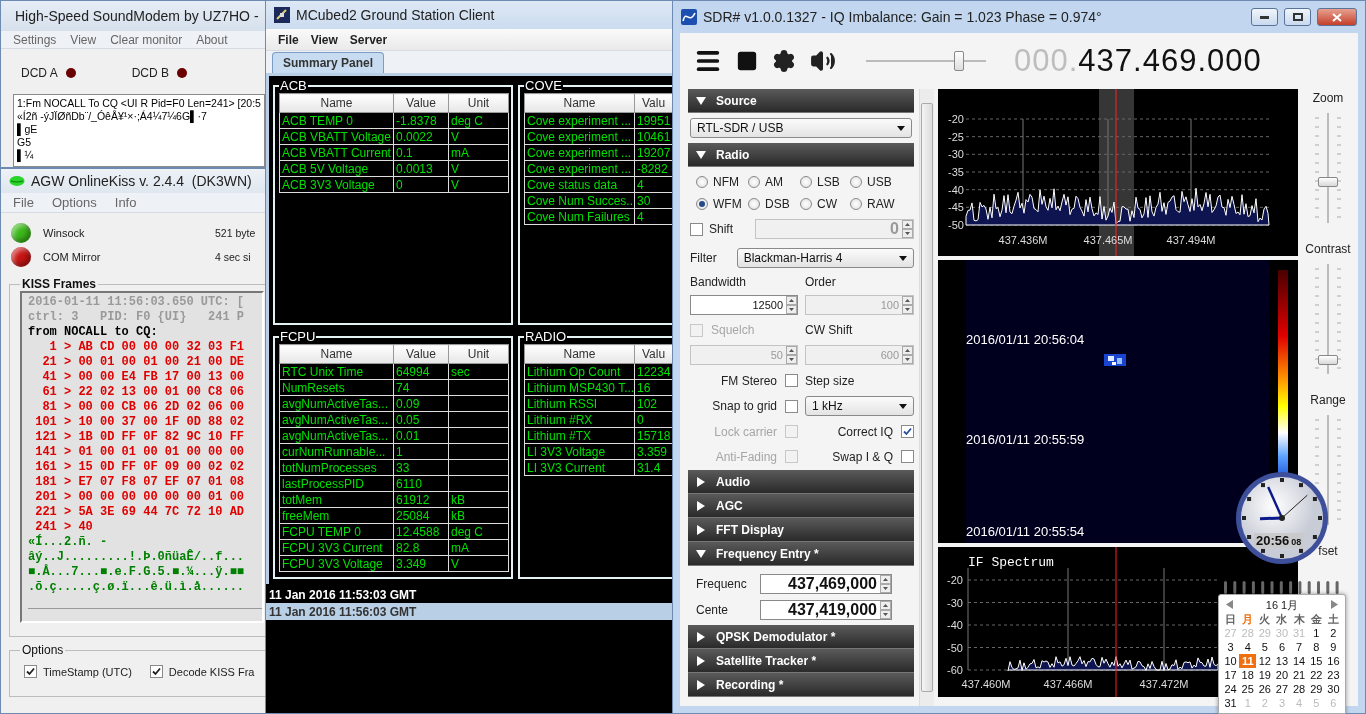  What do you see at coordinates (1248, 647) in the screenshot?
I see `calendar-day: 4` at bounding box center [1248, 647].